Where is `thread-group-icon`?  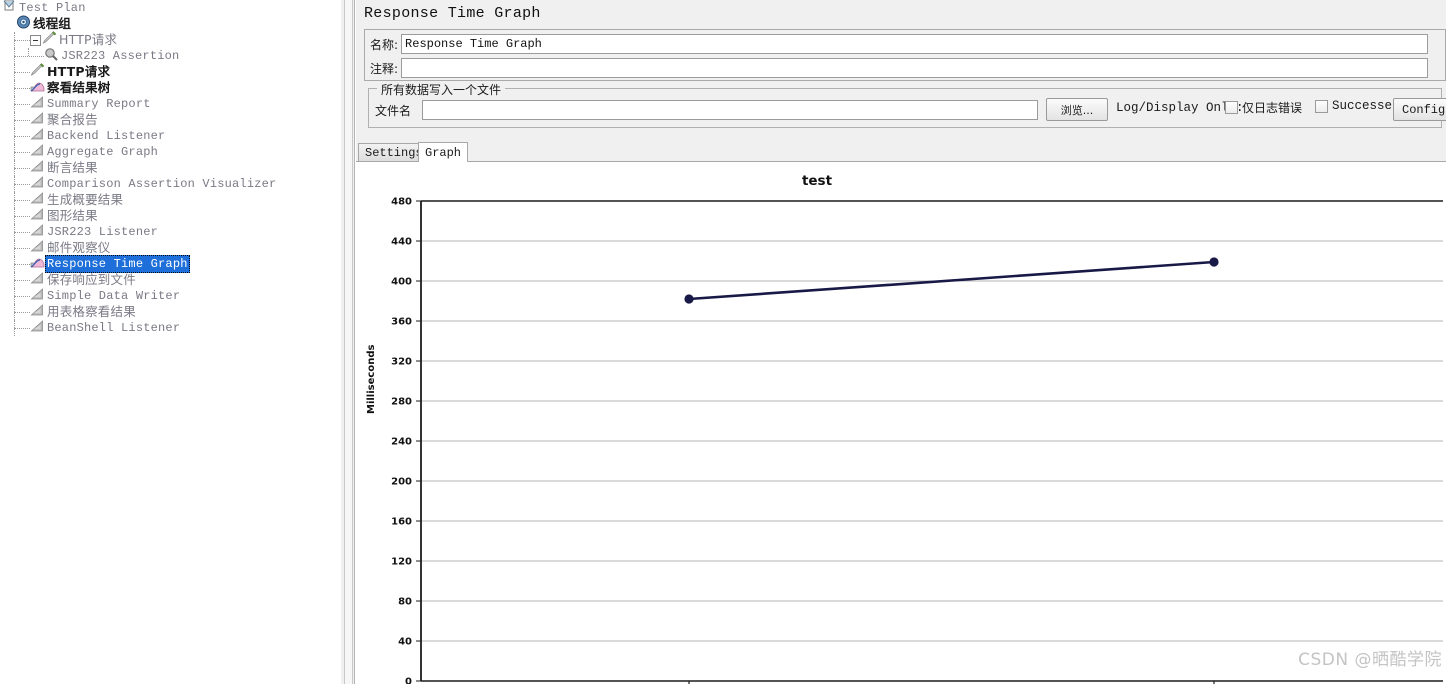 thread-group-icon is located at coordinates (23, 24).